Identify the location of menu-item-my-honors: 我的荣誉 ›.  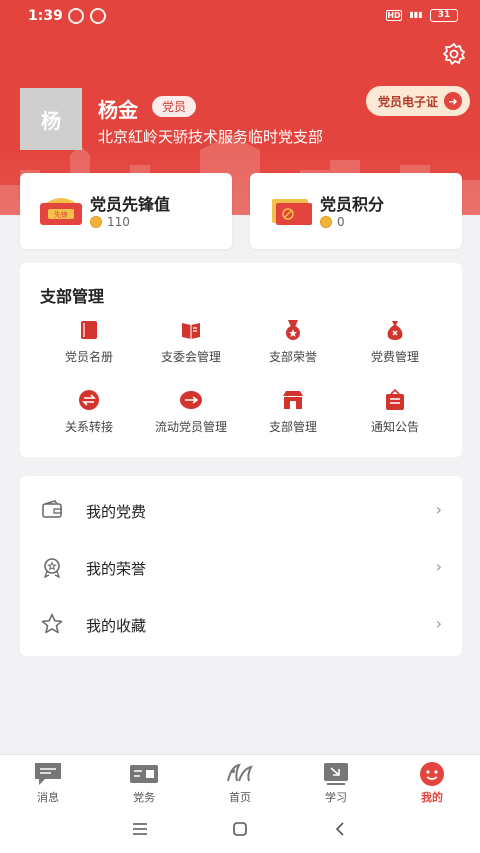
(241, 567).